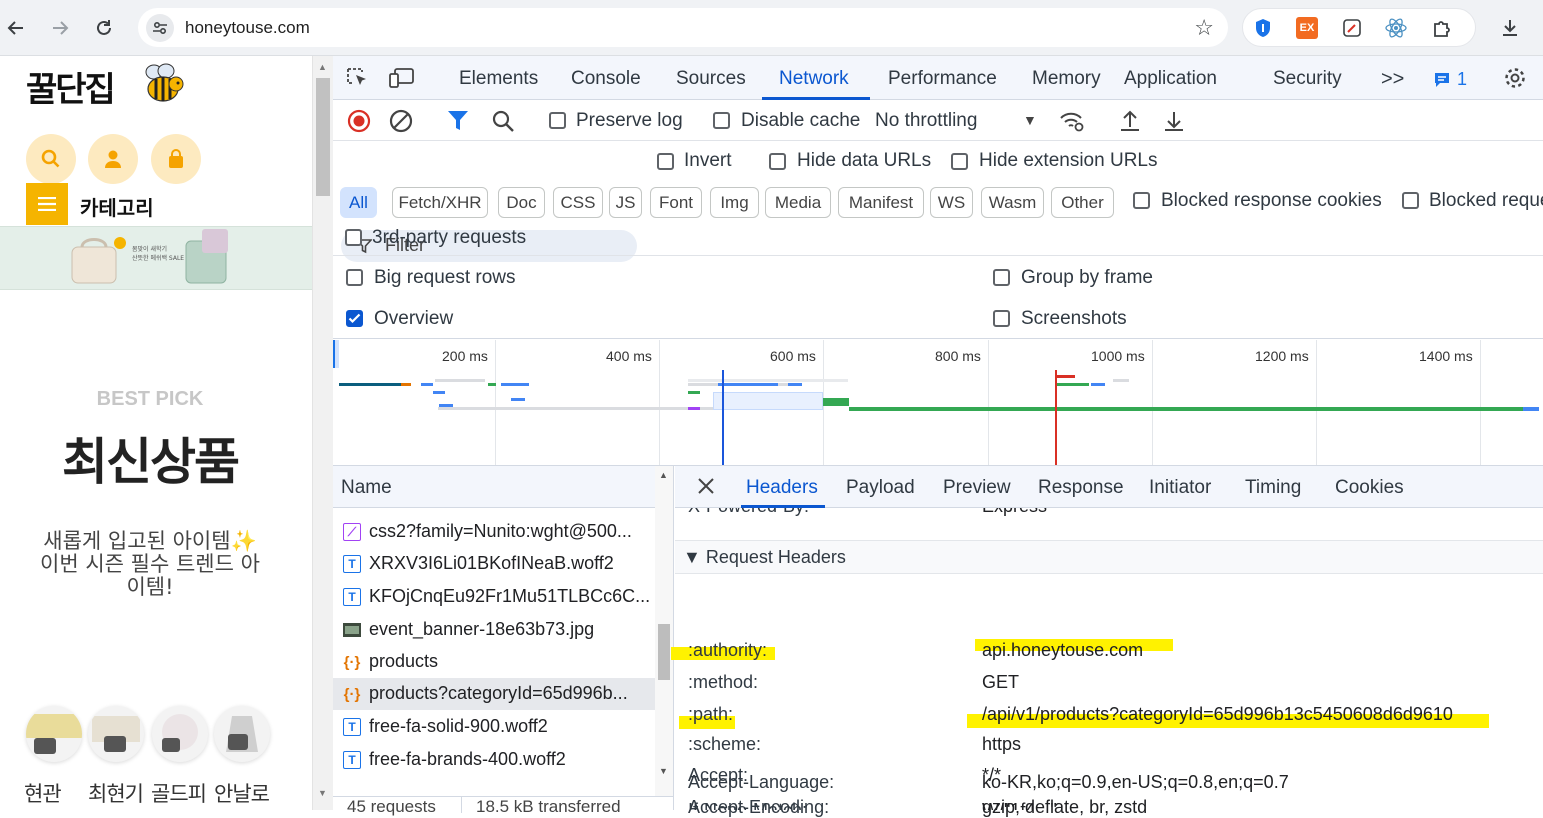 The height and width of the screenshot is (818, 1543). Describe the element at coordinates (1000, 682) in the screenshot. I see `header-value: GET` at that location.